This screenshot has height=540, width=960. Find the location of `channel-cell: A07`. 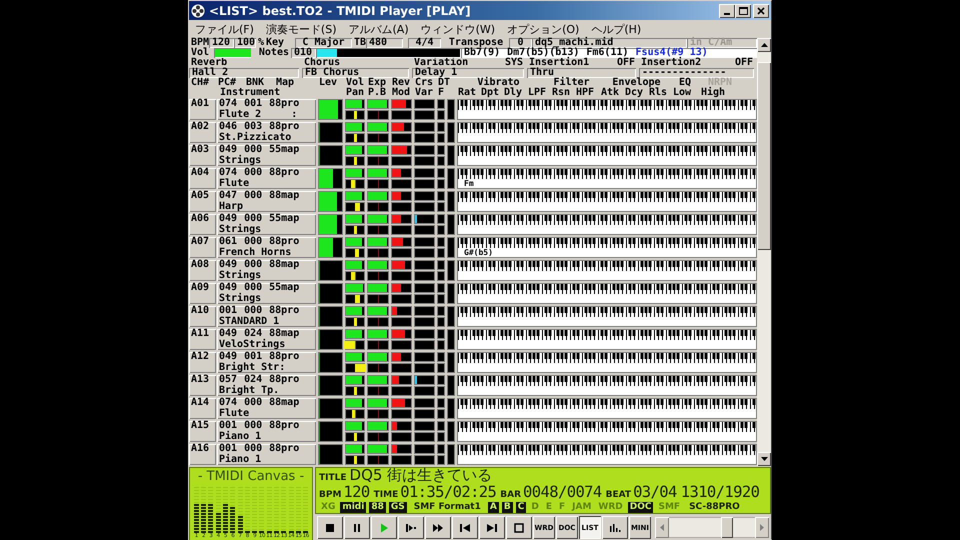

channel-cell: A07 is located at coordinates (202, 247).